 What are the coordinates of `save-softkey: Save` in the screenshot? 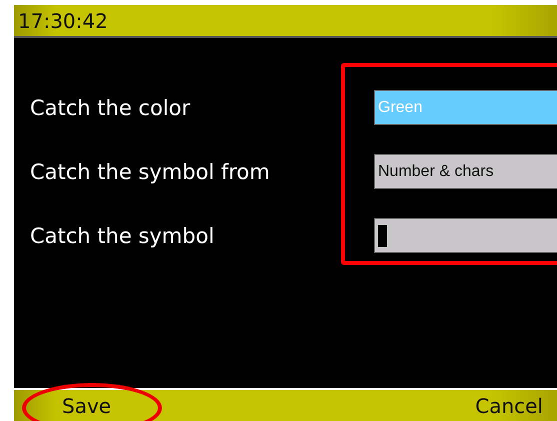 It's located at (65, 406).